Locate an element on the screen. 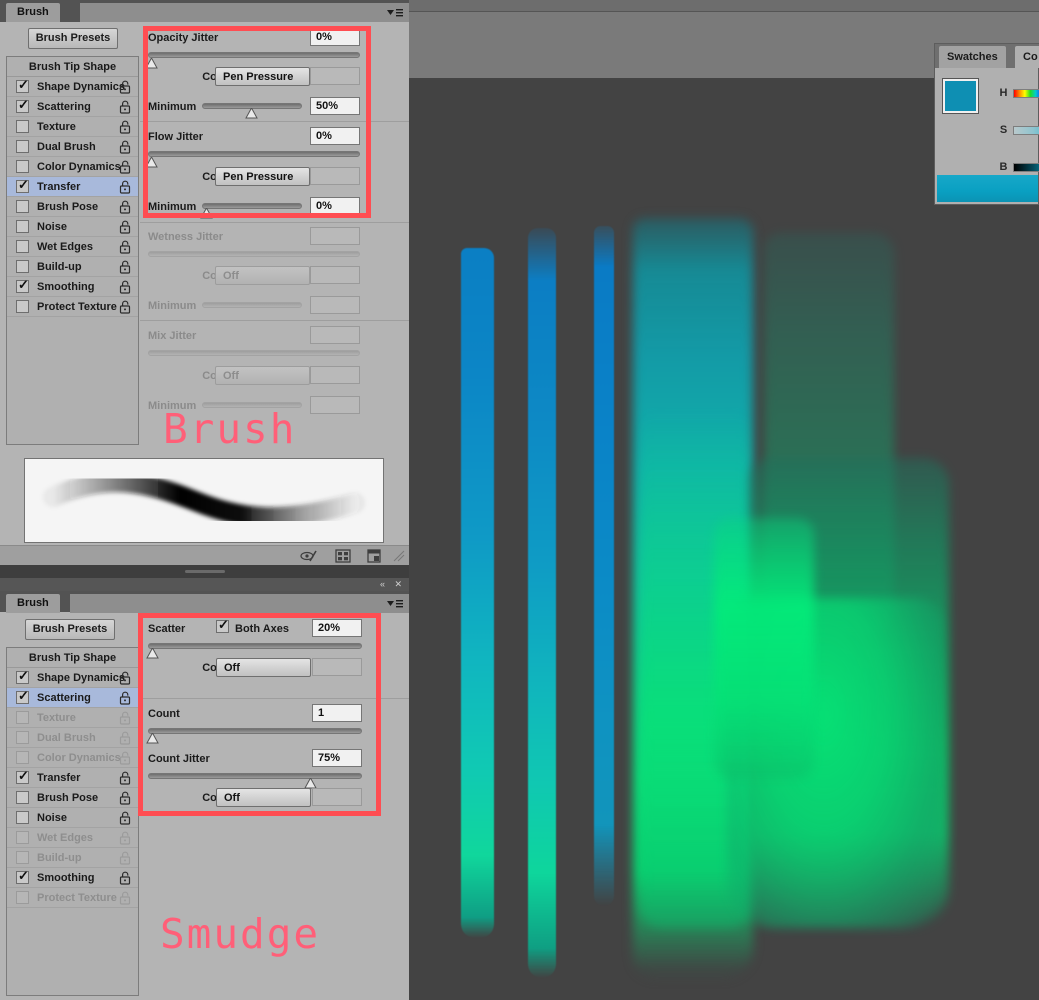  foreground-background-swatches is located at coordinates (968, 104).